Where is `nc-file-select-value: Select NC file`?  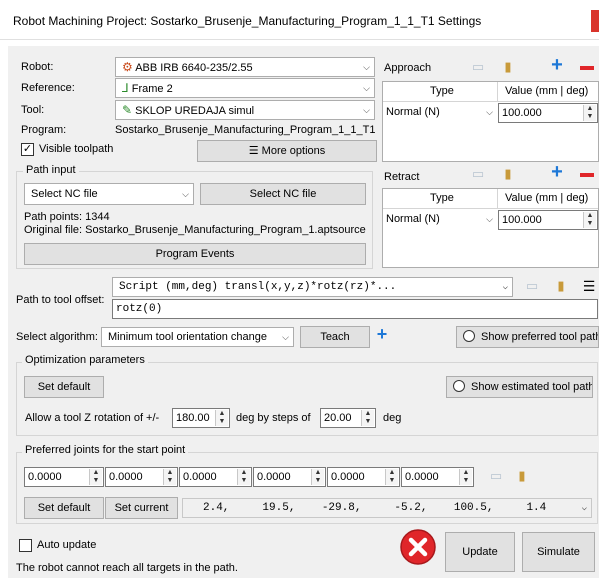 nc-file-select-value: Select NC file is located at coordinates (64, 194).